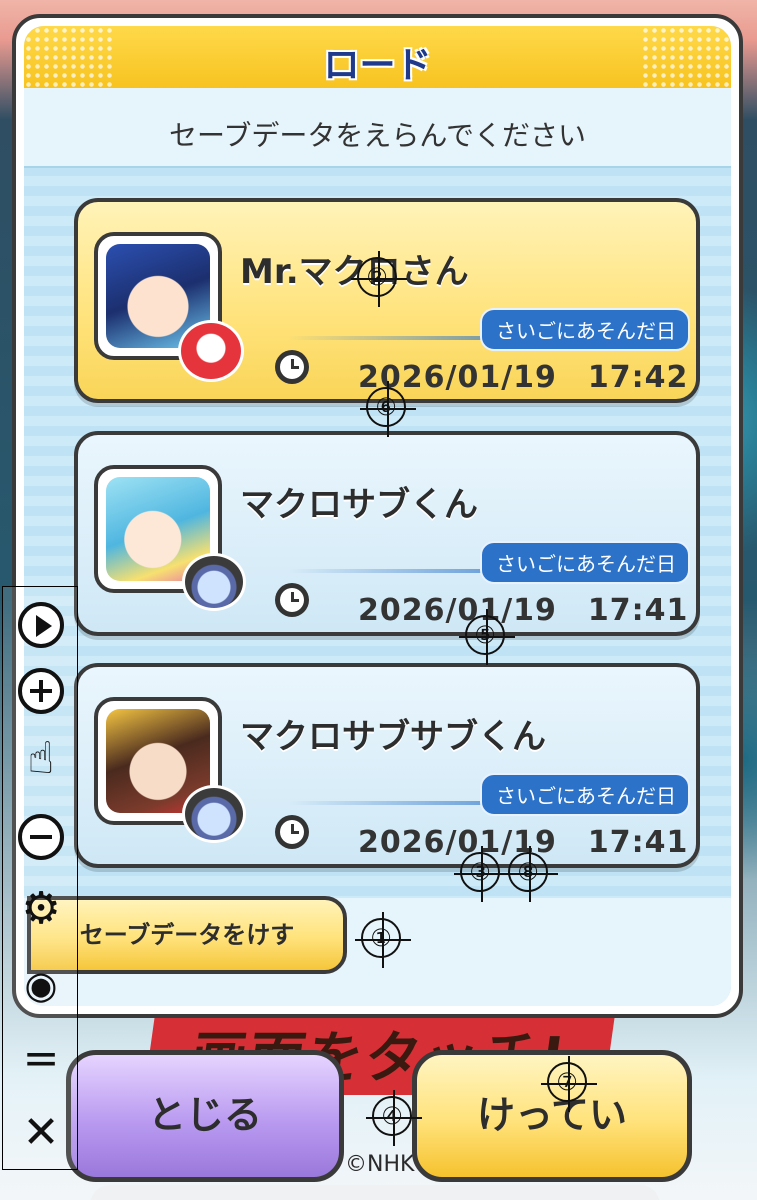 The image size is (757, 1200). I want to click on dialog-subtitle: セーブデータをえらんでください, so click(377, 135).